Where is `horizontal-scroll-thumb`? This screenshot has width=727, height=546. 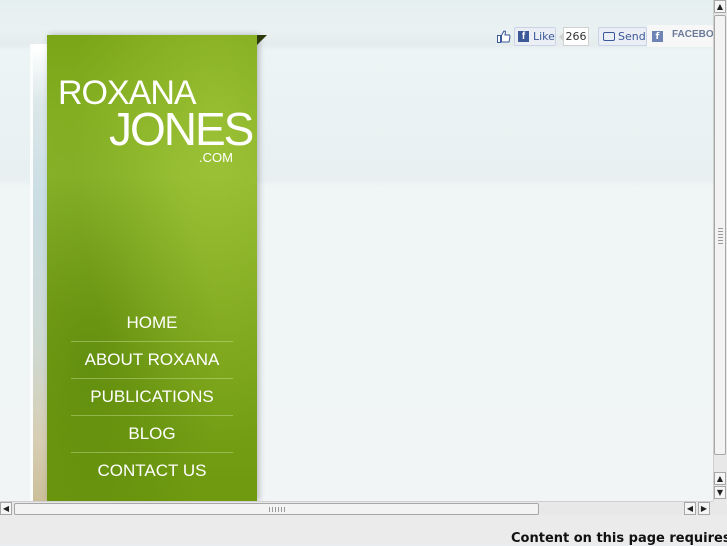
horizontal-scroll-thumb is located at coordinates (276, 509).